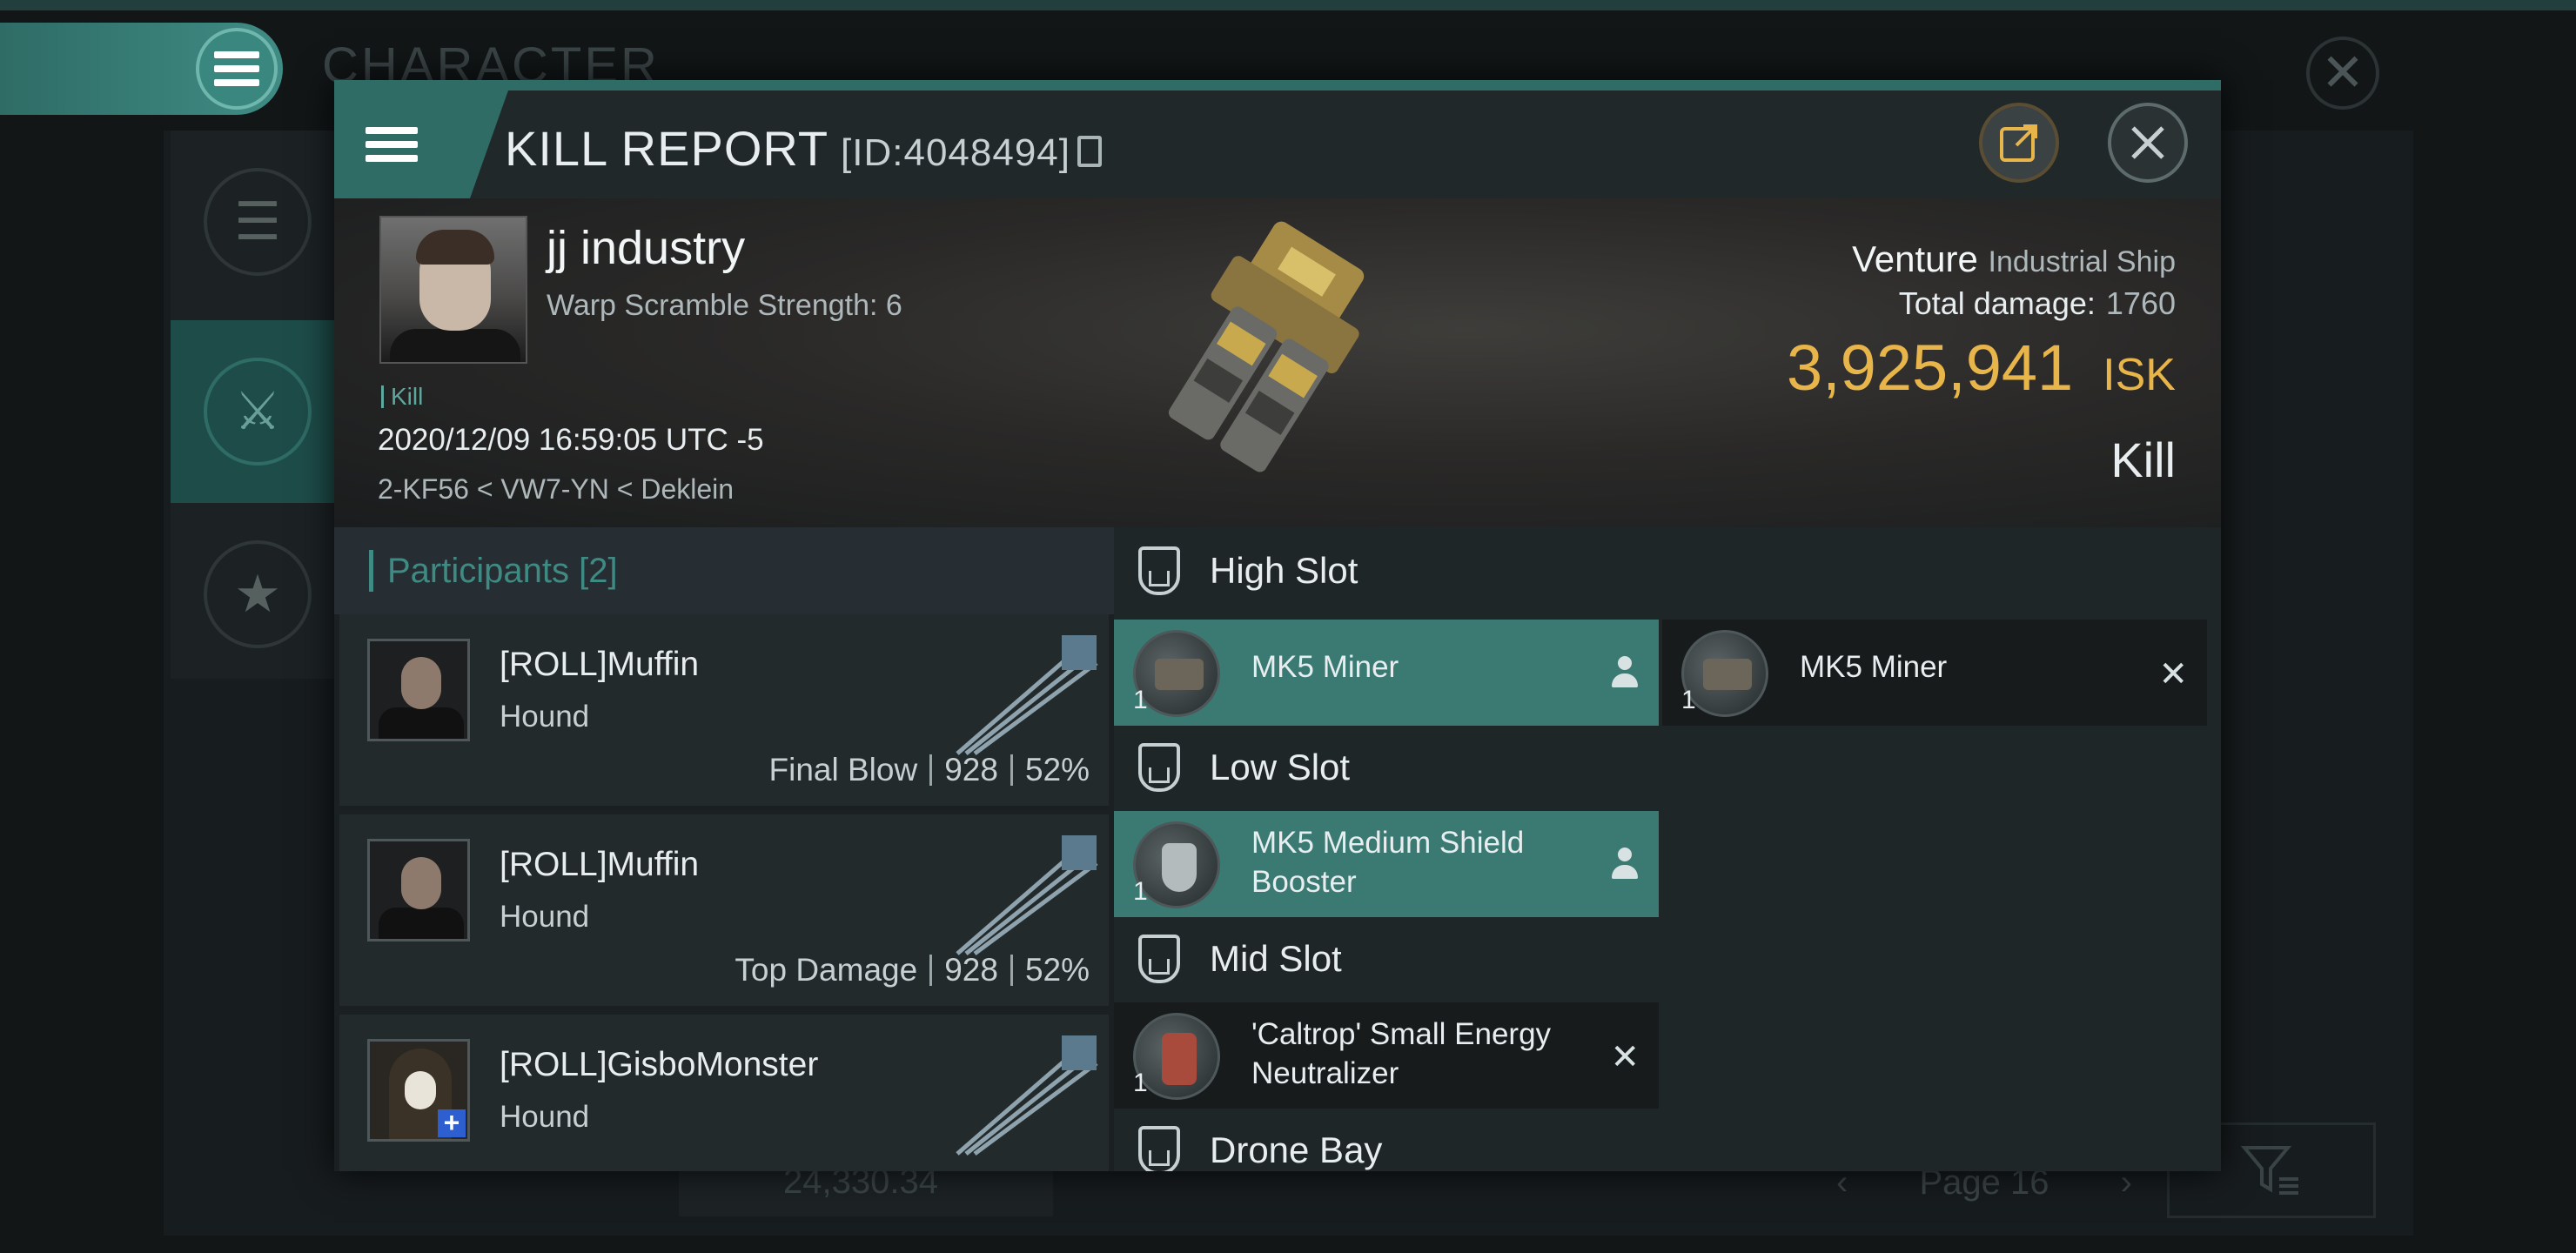 The image size is (2576, 1253). Describe the element at coordinates (724, 570) in the screenshot. I see `participants-header: Participants [2]` at that location.